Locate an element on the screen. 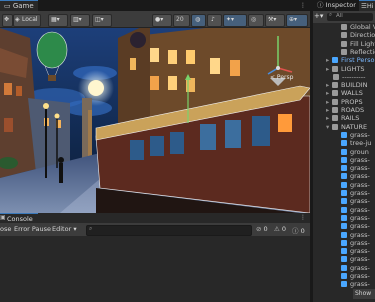  audio-toggle-button: ♪ is located at coordinates (214, 20).